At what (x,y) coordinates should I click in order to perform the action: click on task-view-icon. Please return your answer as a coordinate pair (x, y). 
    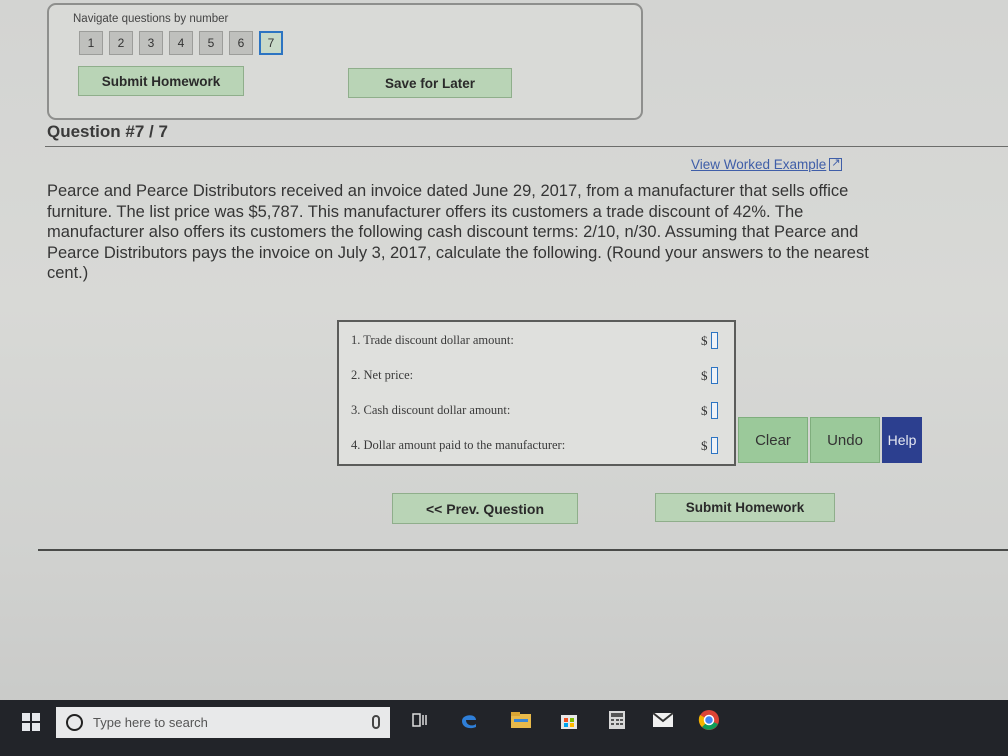
    Looking at the image, I should click on (421, 720).